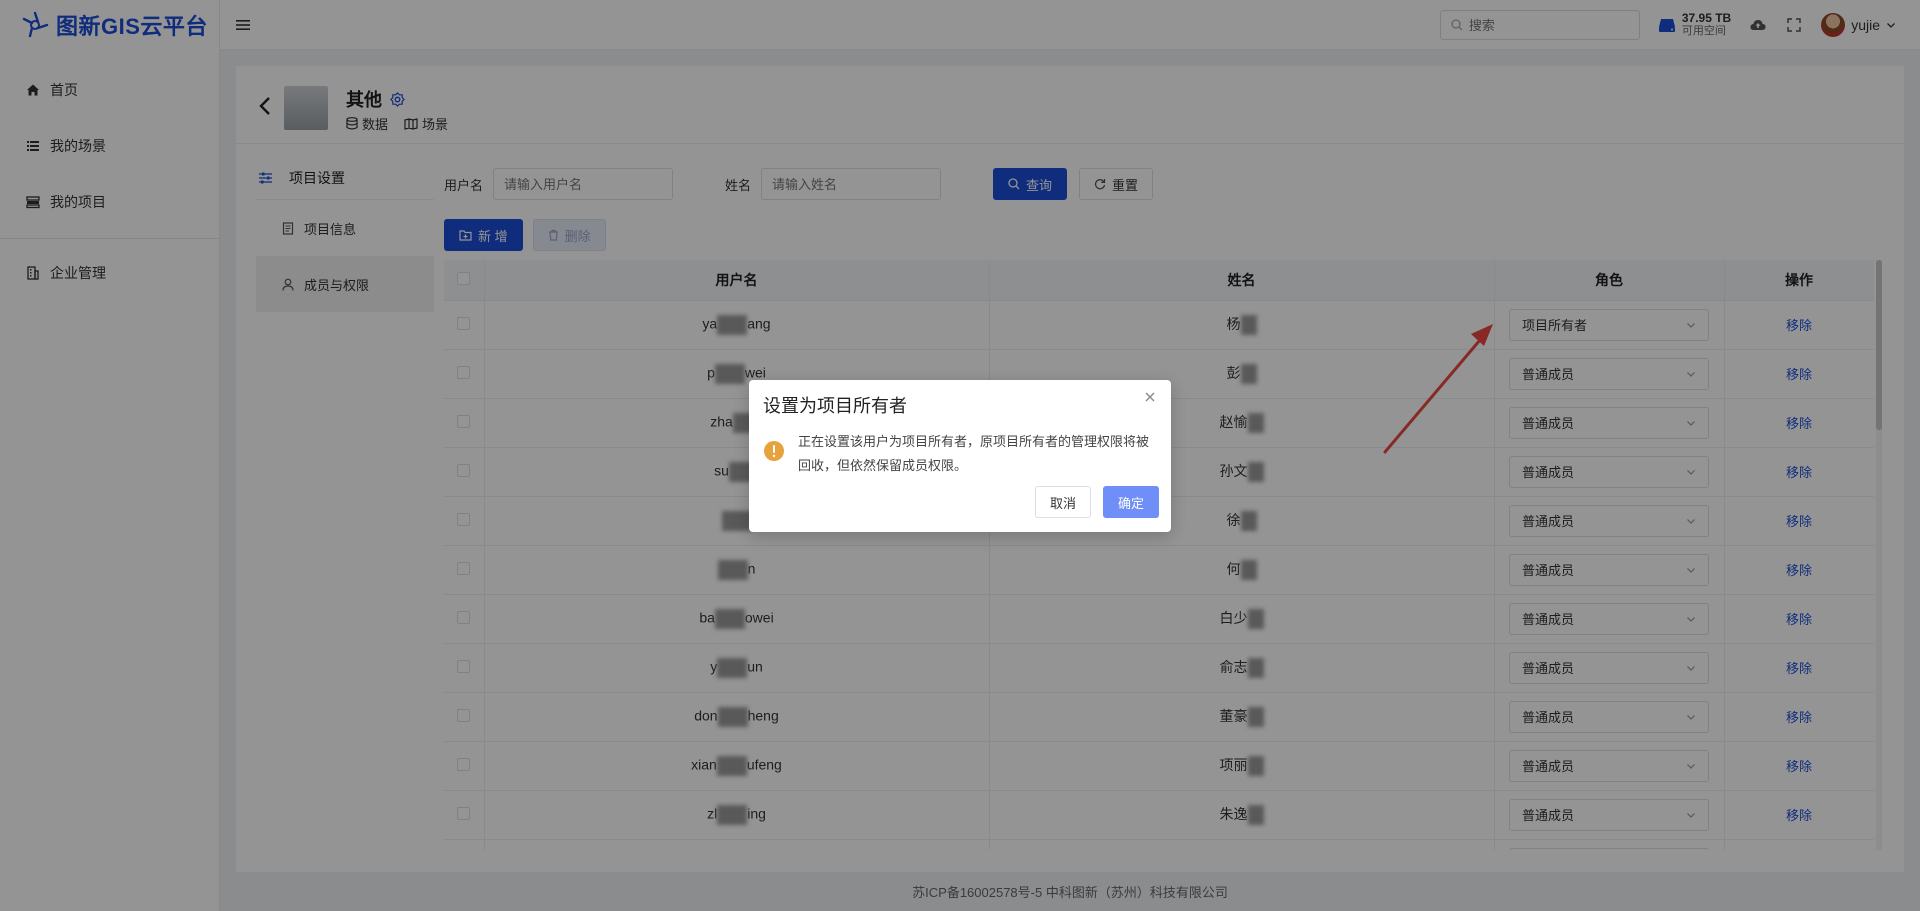  What do you see at coordinates (1130, 502) in the screenshot?
I see `confirm-button: 确定` at bounding box center [1130, 502].